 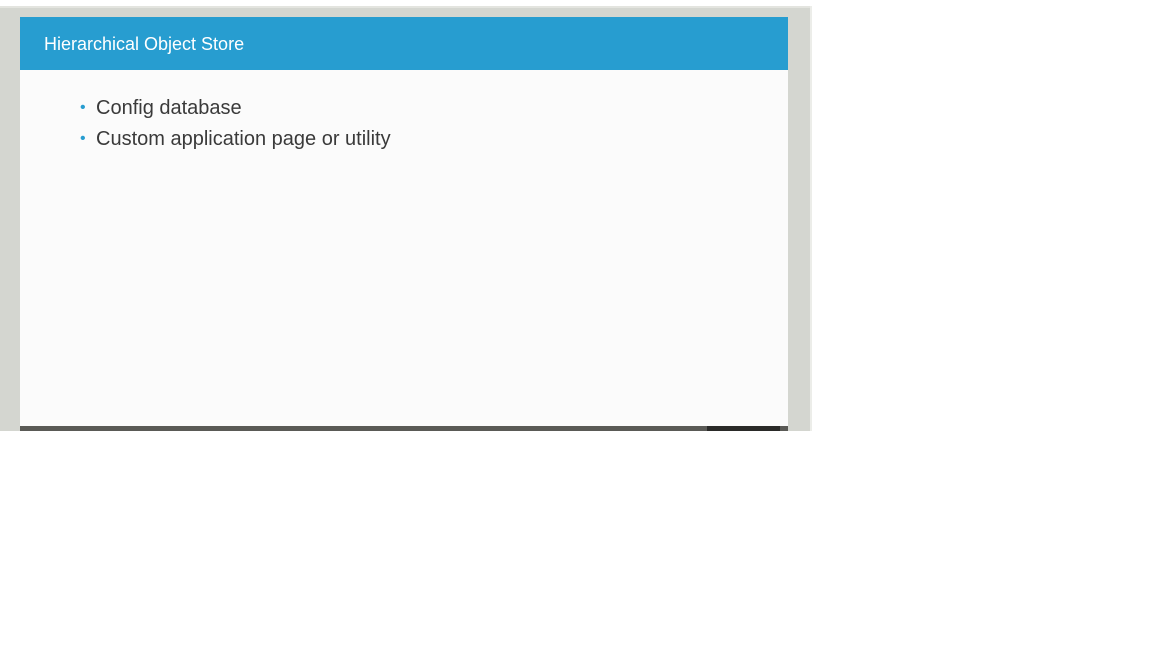 I want to click on frame-edge, so click(x=811, y=218).